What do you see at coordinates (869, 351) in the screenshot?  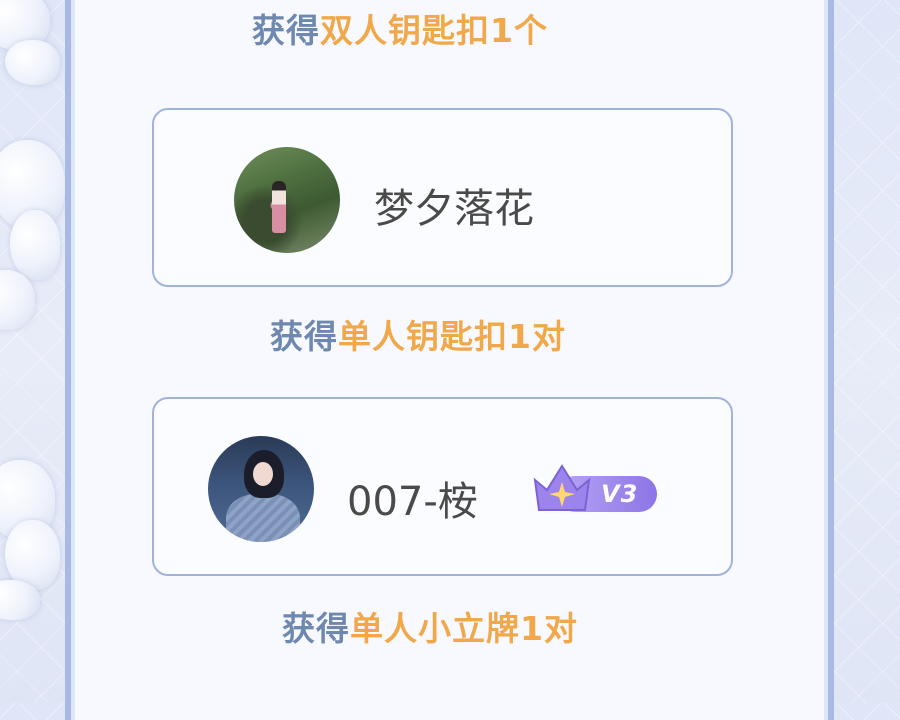 I see `right-pattern-decoration` at bounding box center [869, 351].